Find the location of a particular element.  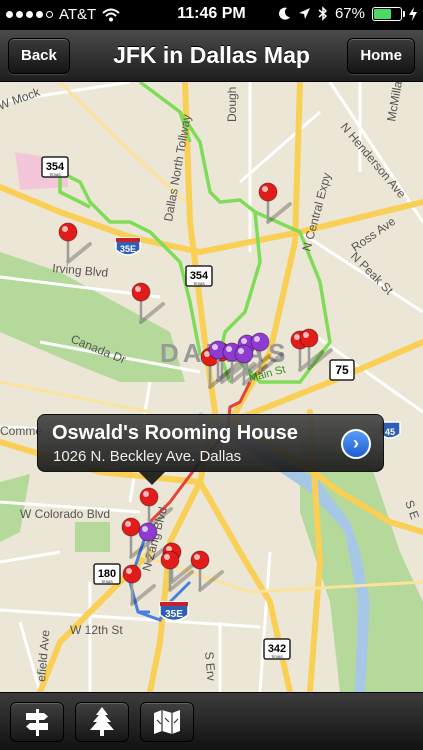

street-label: N Peak St is located at coordinates (372, 273).